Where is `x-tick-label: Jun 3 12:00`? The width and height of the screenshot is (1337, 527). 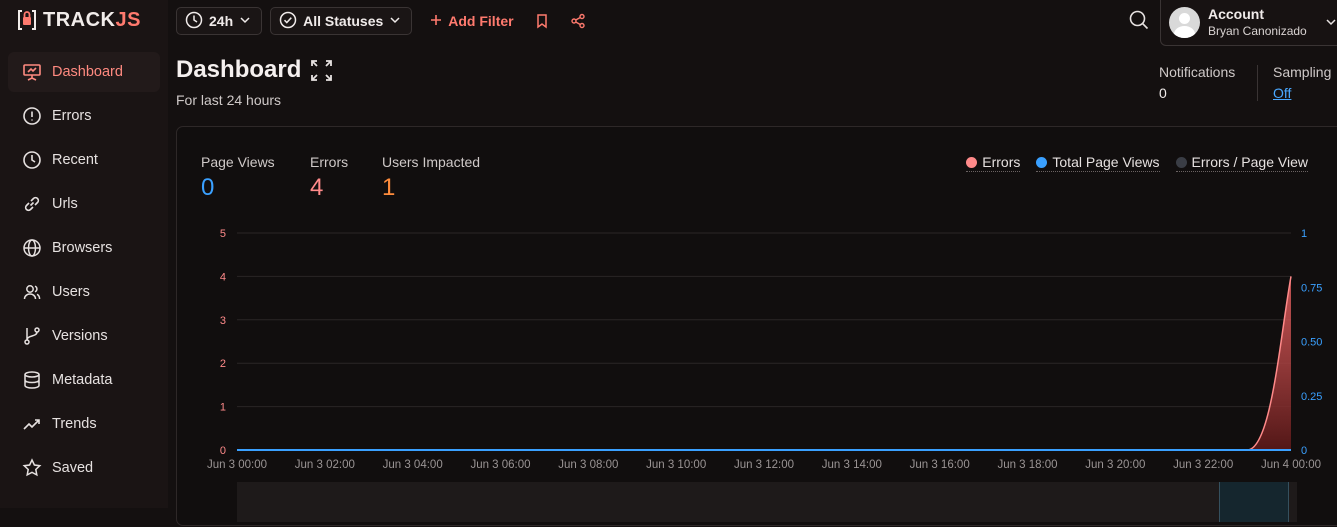
x-tick-label: Jun 3 12:00 is located at coordinates (764, 465).